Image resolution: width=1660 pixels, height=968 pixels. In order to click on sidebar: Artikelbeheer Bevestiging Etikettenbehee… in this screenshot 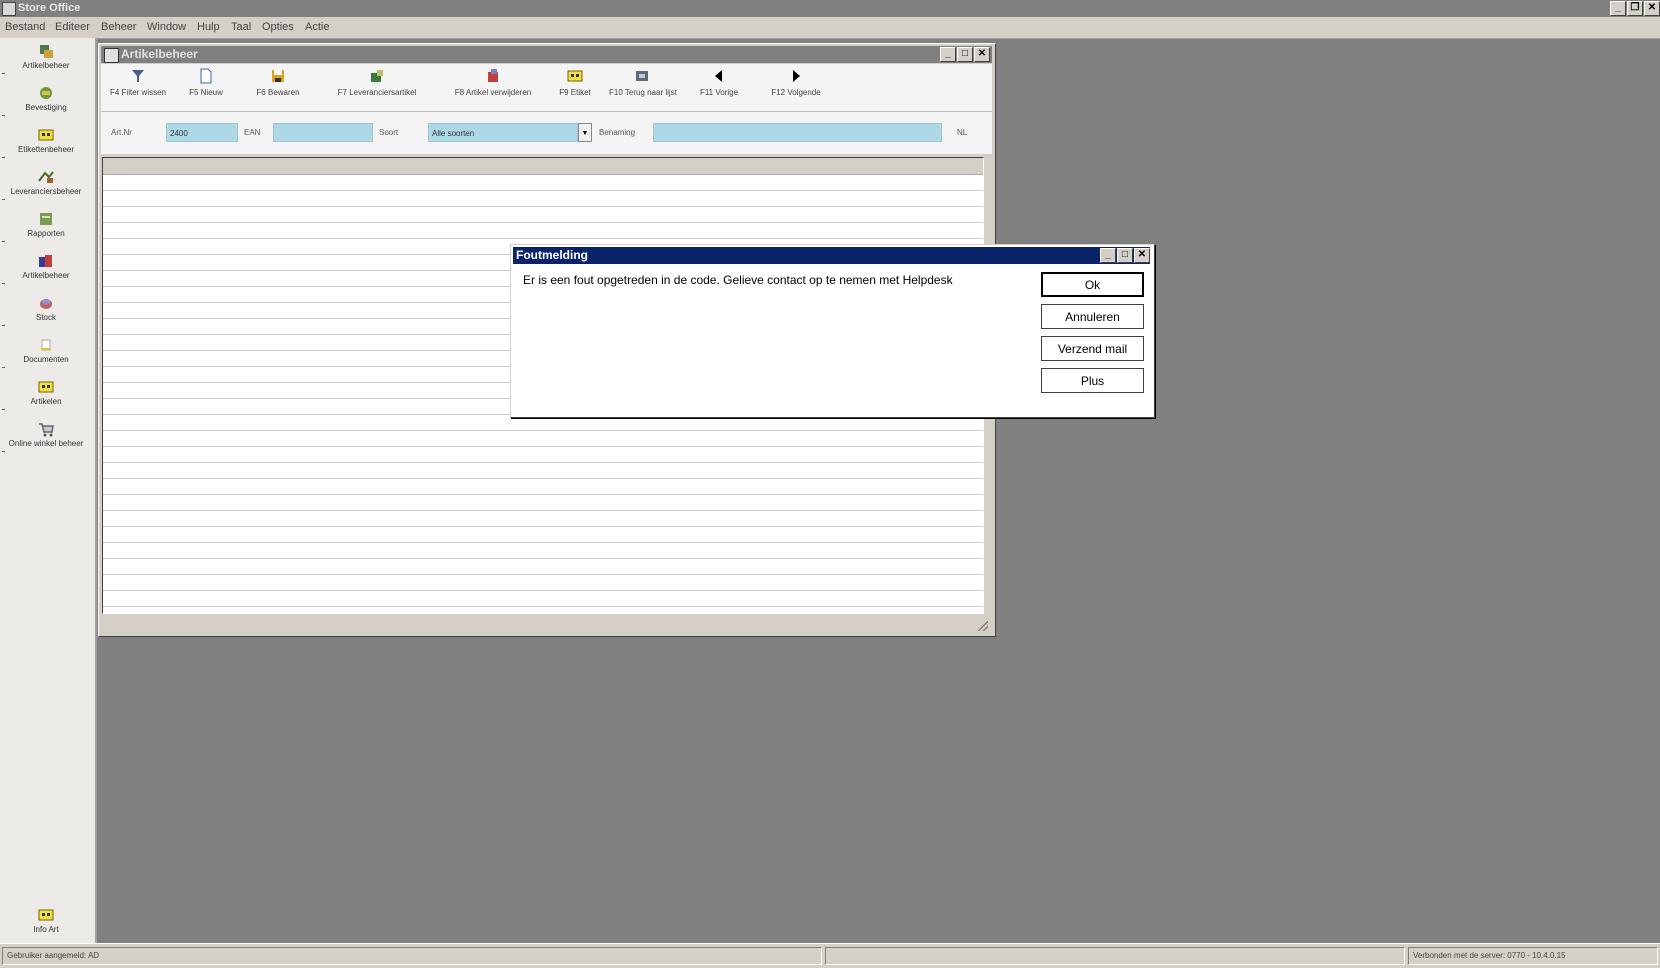, I will do `click(48, 490)`.